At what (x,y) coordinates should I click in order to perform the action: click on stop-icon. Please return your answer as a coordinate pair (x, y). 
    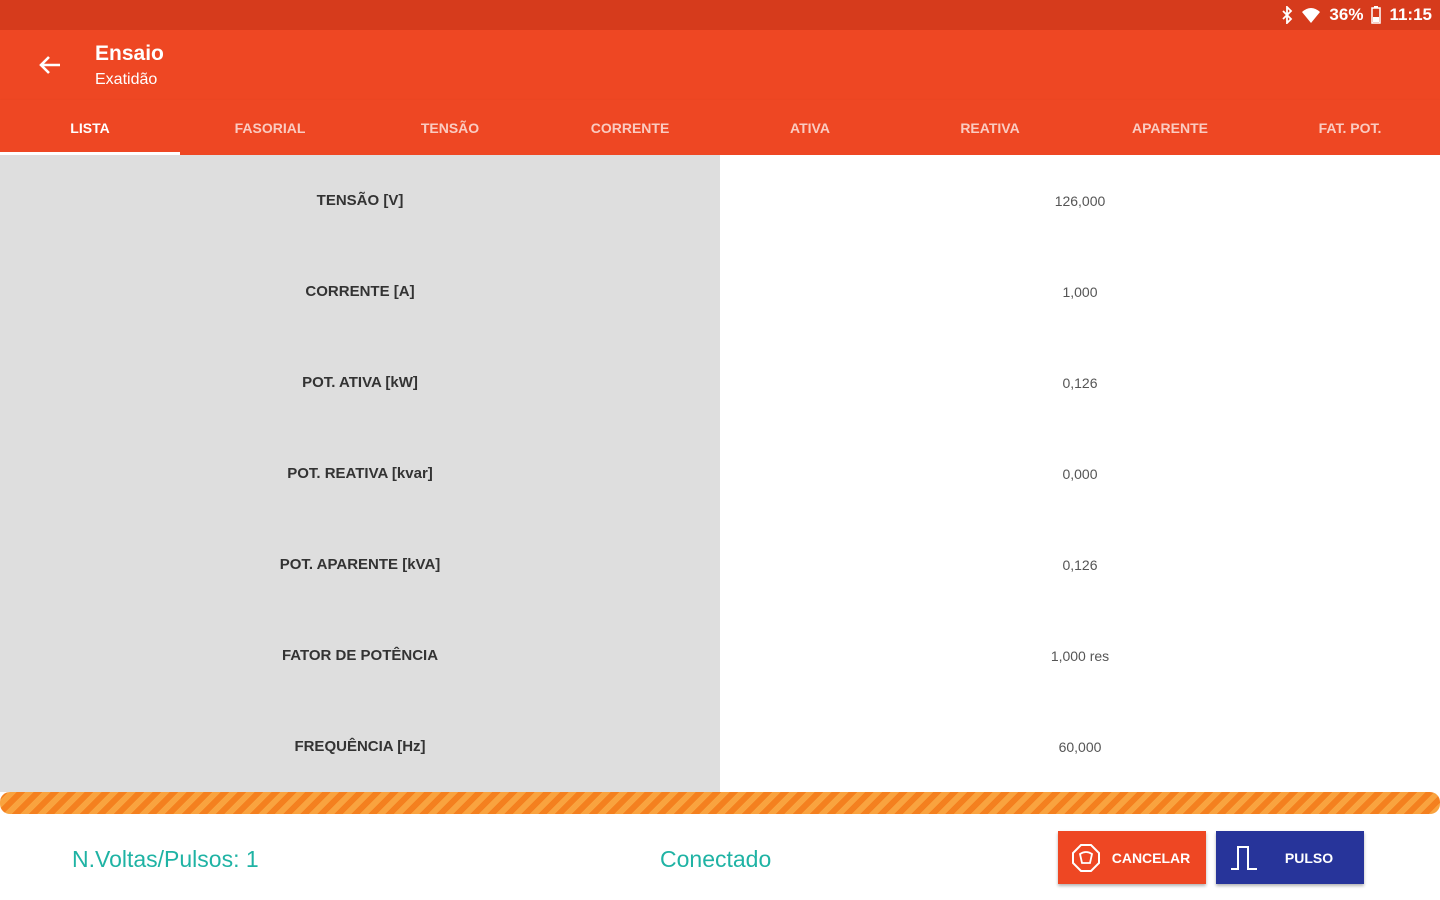
    Looking at the image, I should click on (1086, 857).